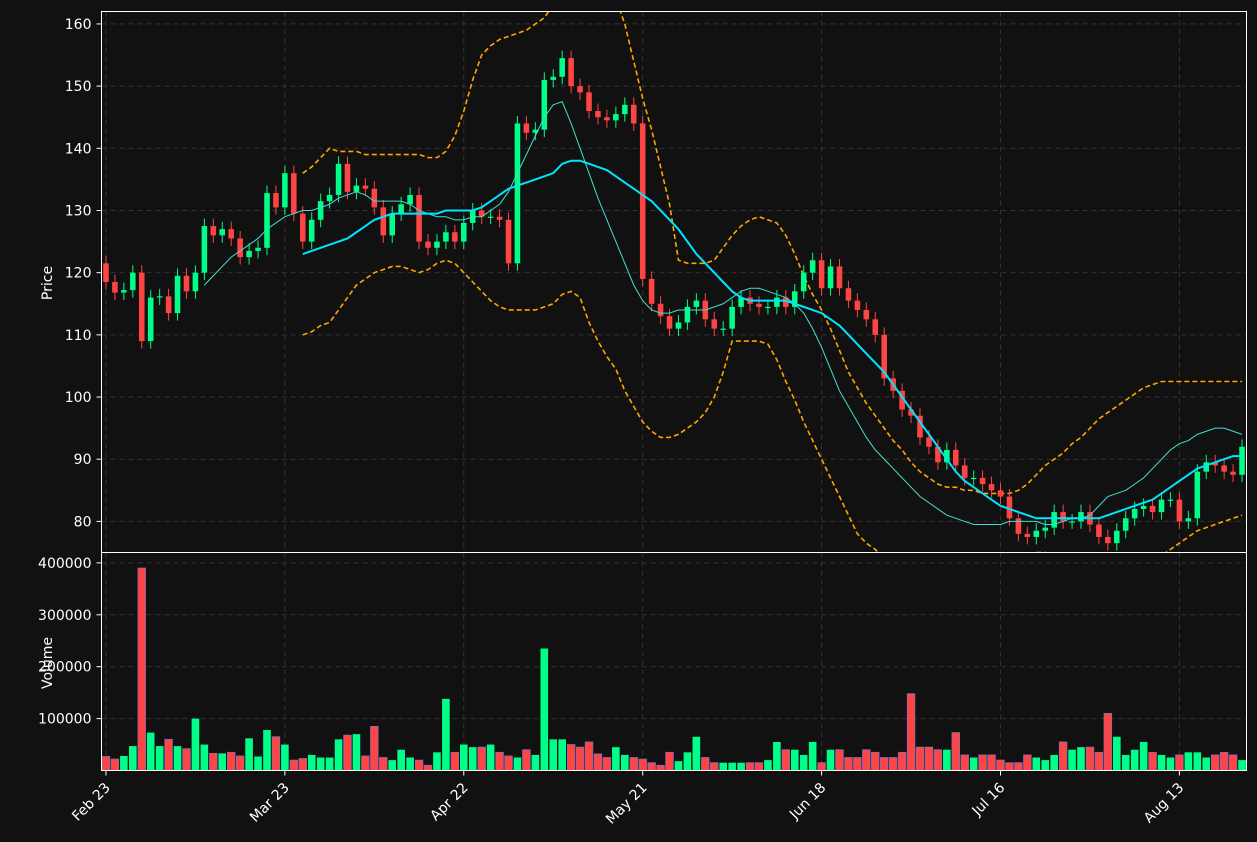 This screenshot has height=842, width=1257. I want to click on price-tick-label: 80, so click(83, 522).